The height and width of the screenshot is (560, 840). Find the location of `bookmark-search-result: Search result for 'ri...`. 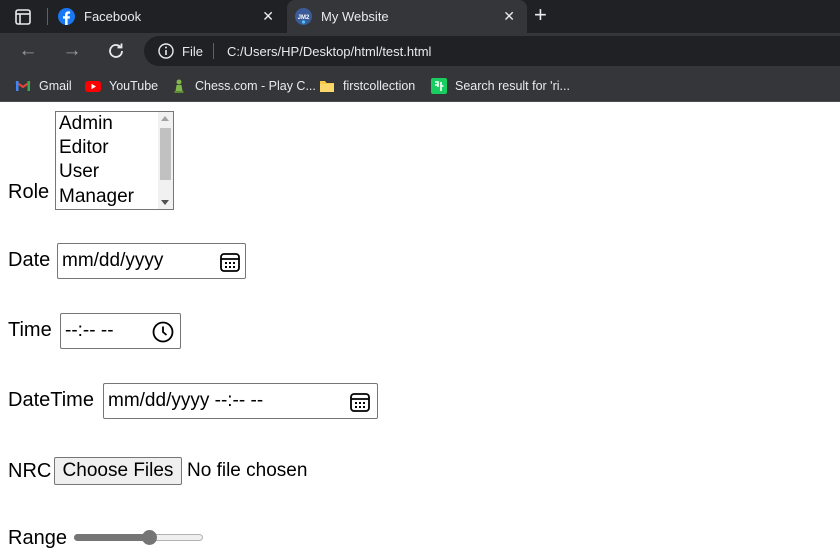

bookmark-search-result: Search result for 'ri... is located at coordinates (500, 86).